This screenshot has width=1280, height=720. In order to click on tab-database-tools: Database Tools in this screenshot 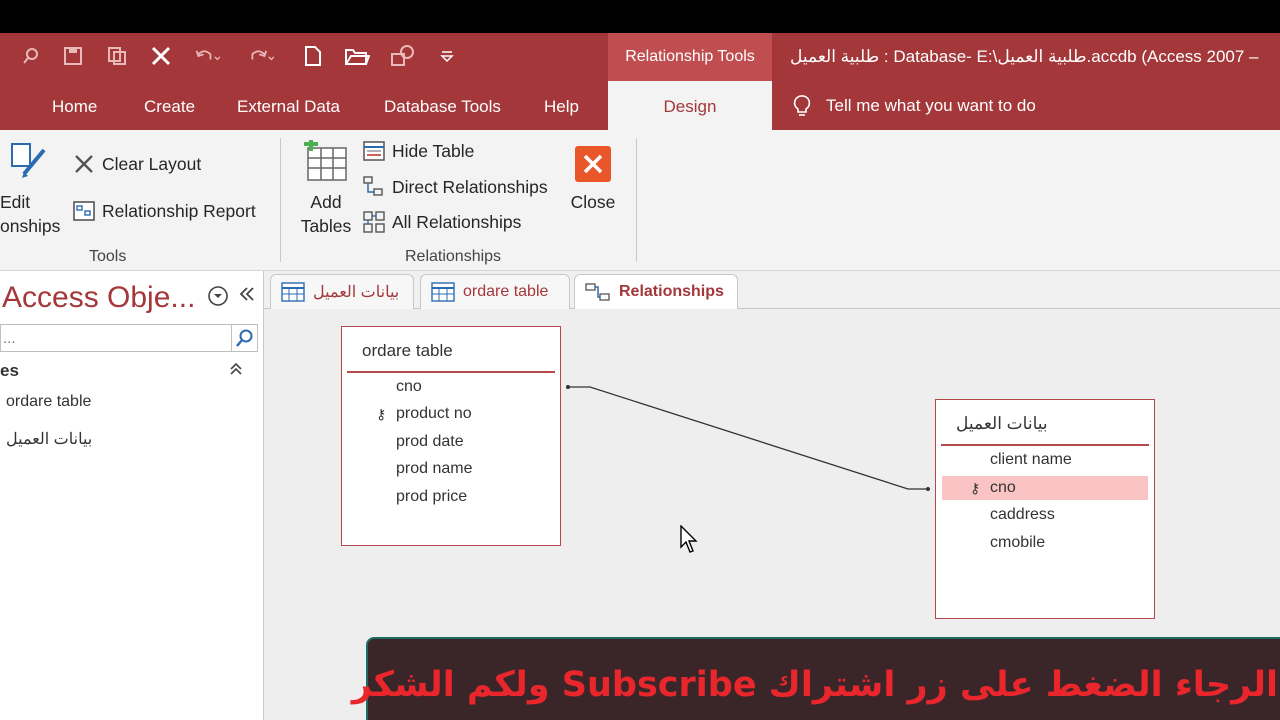, I will do `click(442, 105)`.